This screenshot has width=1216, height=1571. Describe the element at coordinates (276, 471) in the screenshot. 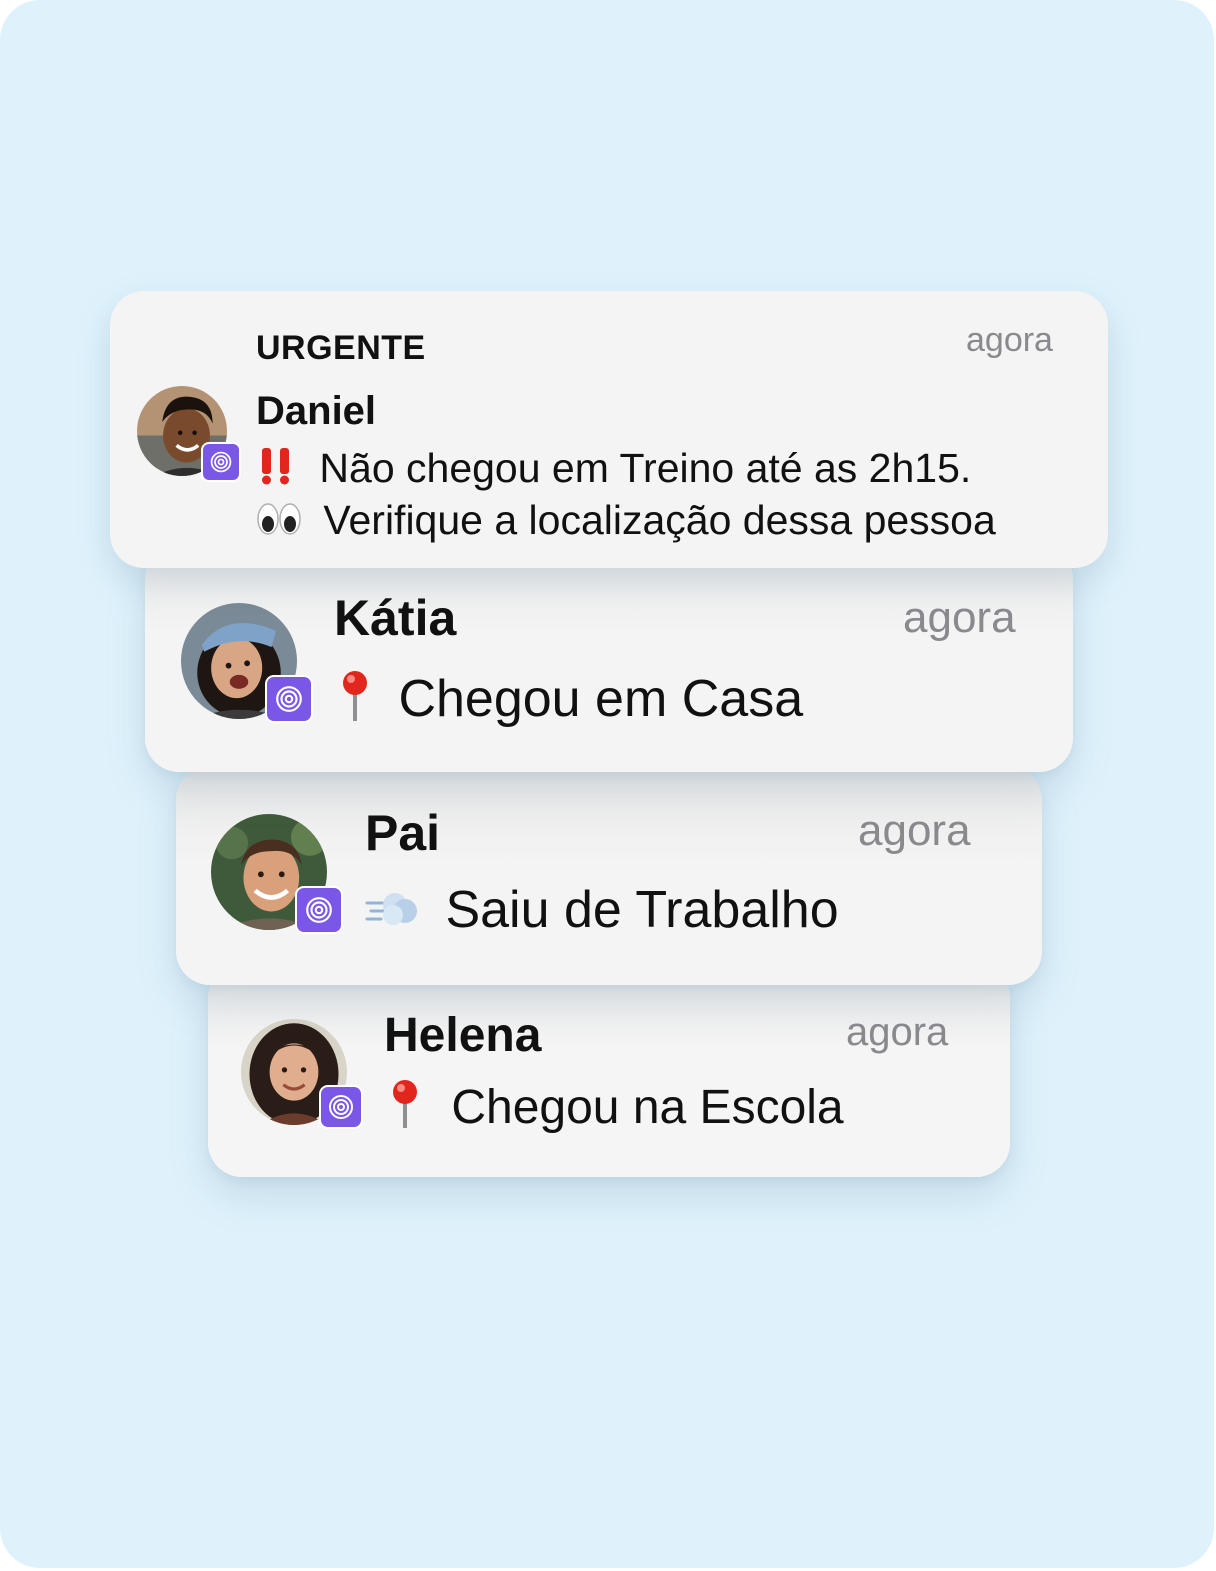

I see `double-exclamation-icon` at that location.